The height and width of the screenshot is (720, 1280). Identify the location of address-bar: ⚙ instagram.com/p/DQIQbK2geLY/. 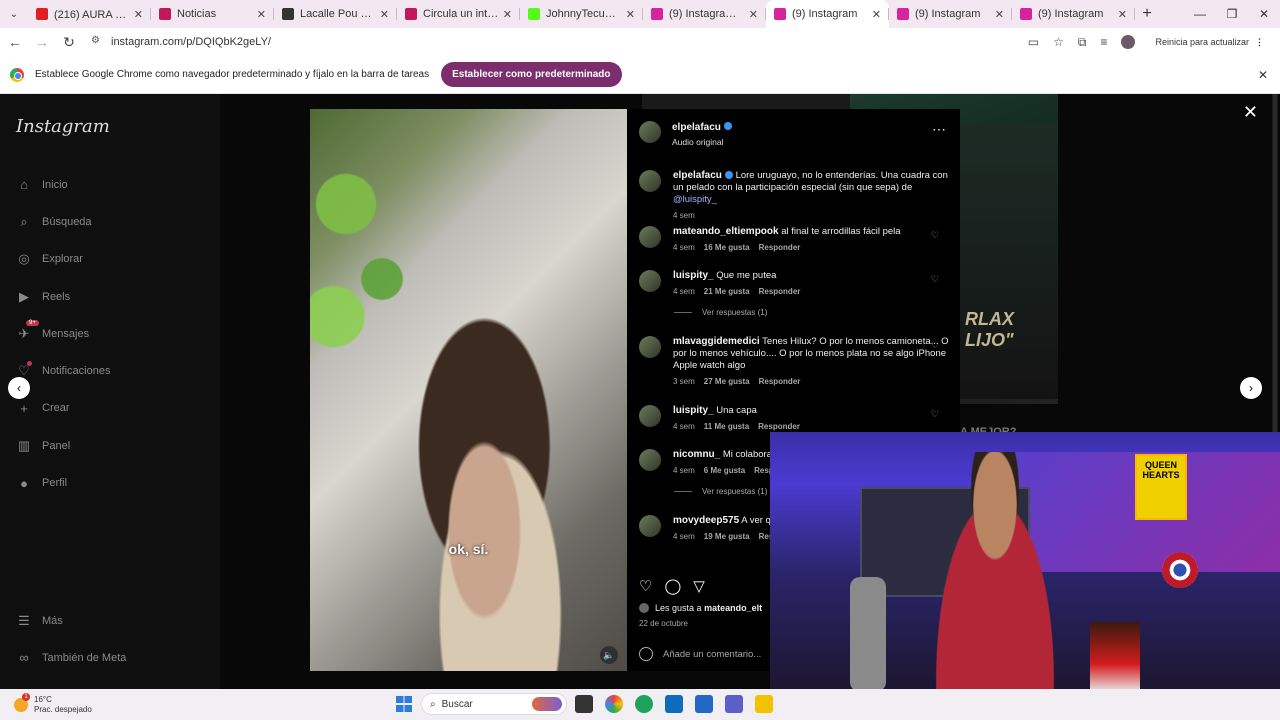
(559, 42).